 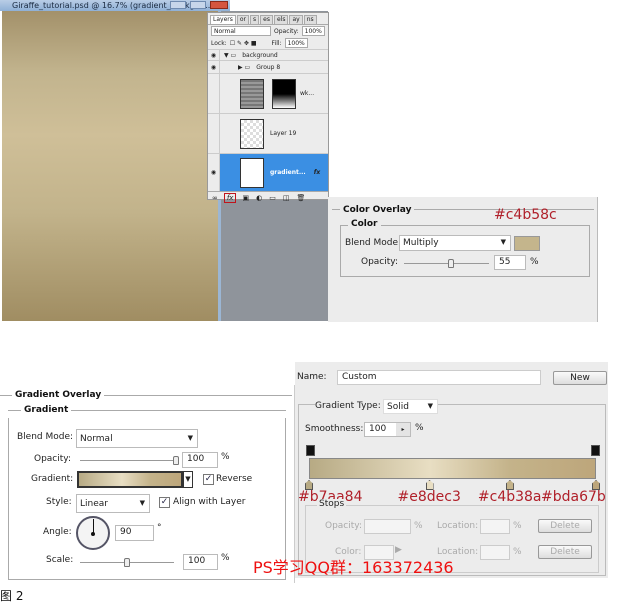 What do you see at coordinates (130, 479) in the screenshot?
I see `gradient-preview` at bounding box center [130, 479].